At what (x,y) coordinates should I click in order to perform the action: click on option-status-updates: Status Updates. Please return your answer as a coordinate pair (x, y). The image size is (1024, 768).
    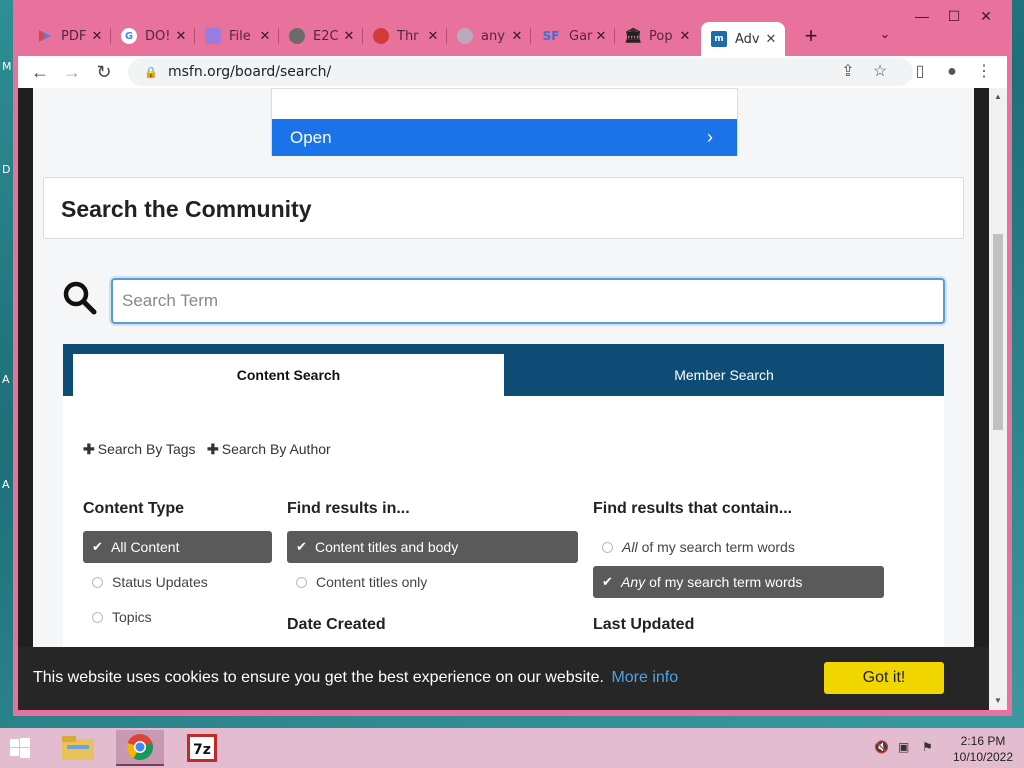
    Looking at the image, I should click on (177, 582).